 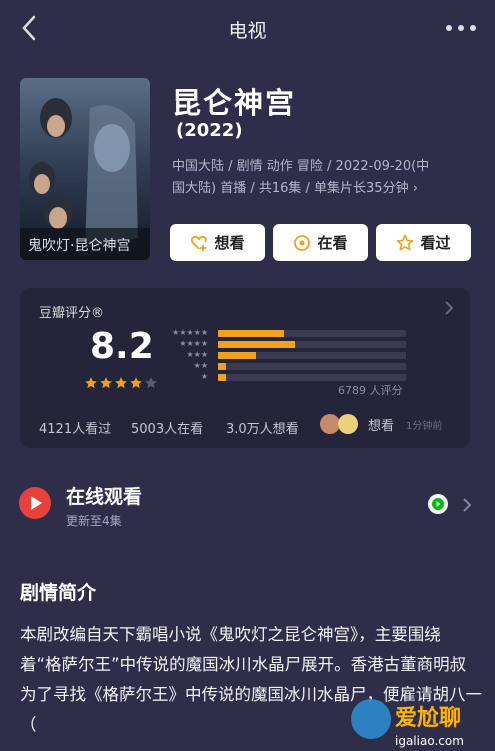 I want to click on stat-watched: 4121人看过, so click(x=75, y=429).